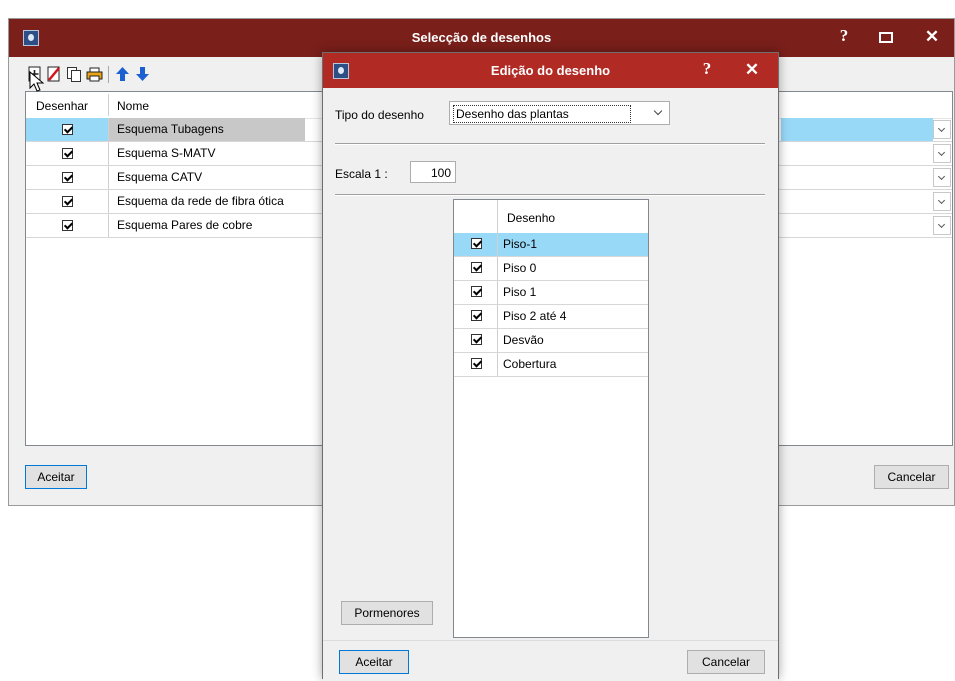 The image size is (955, 681). What do you see at coordinates (133, 106) in the screenshot?
I see `column-header-name: Nome` at bounding box center [133, 106].